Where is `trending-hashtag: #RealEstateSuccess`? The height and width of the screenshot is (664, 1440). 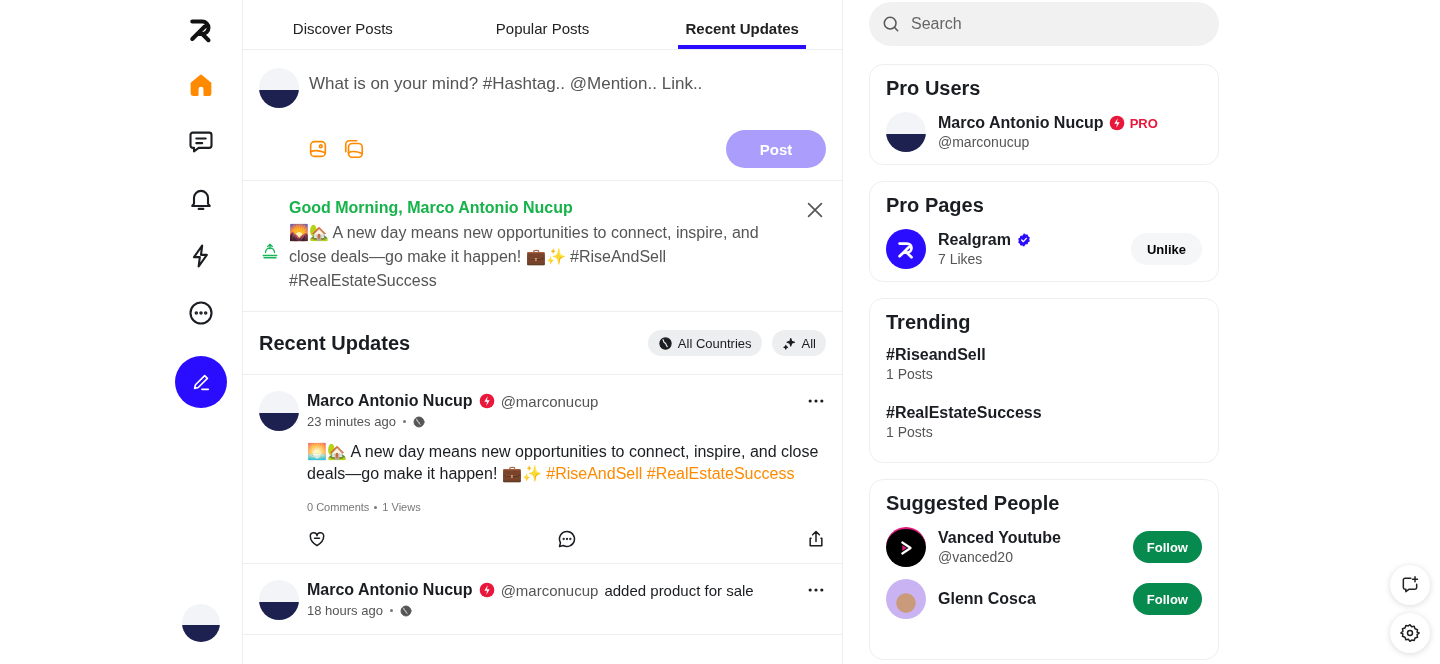
trending-hashtag: #RealEstateSuccess is located at coordinates (1044, 413).